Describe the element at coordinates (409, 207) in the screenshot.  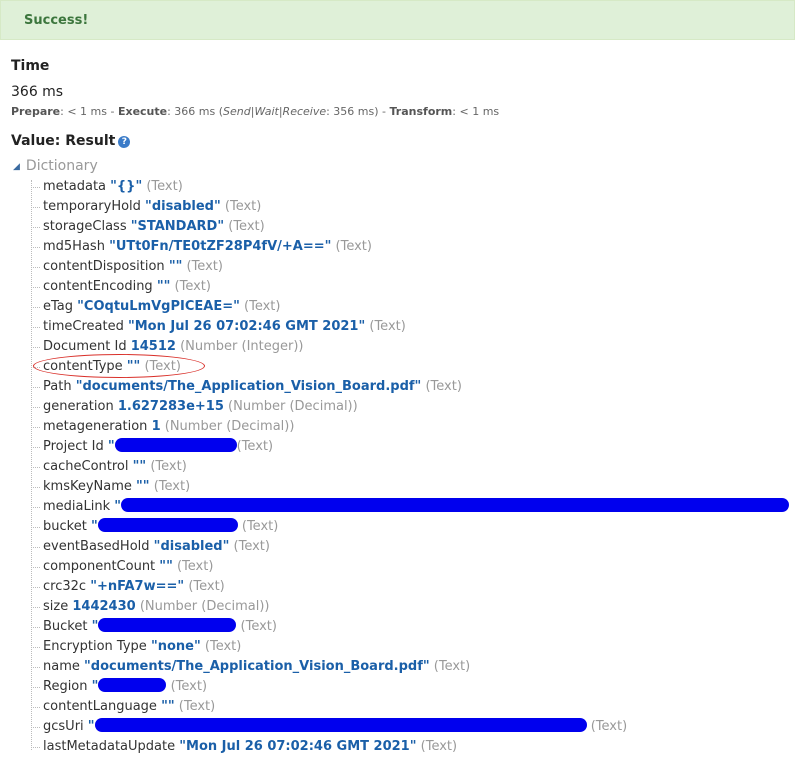
I see `entry-row: temporaryHold "disabled" (Text)` at that location.